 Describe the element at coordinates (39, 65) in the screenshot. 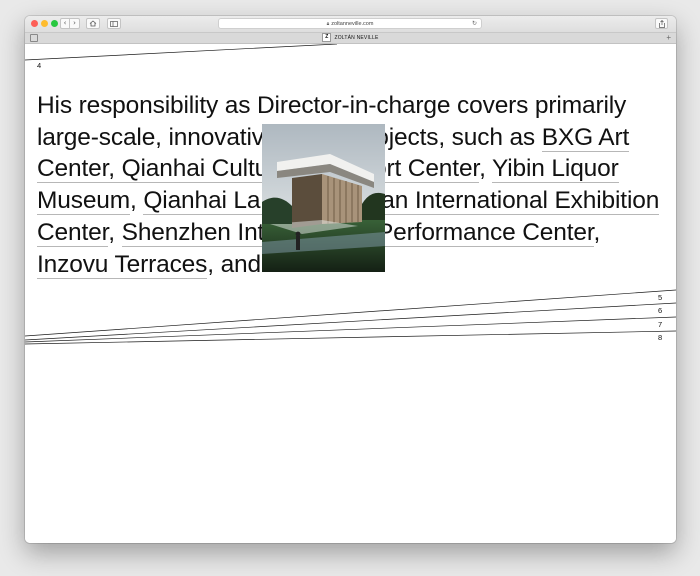

I see `section-number-4: 4` at that location.